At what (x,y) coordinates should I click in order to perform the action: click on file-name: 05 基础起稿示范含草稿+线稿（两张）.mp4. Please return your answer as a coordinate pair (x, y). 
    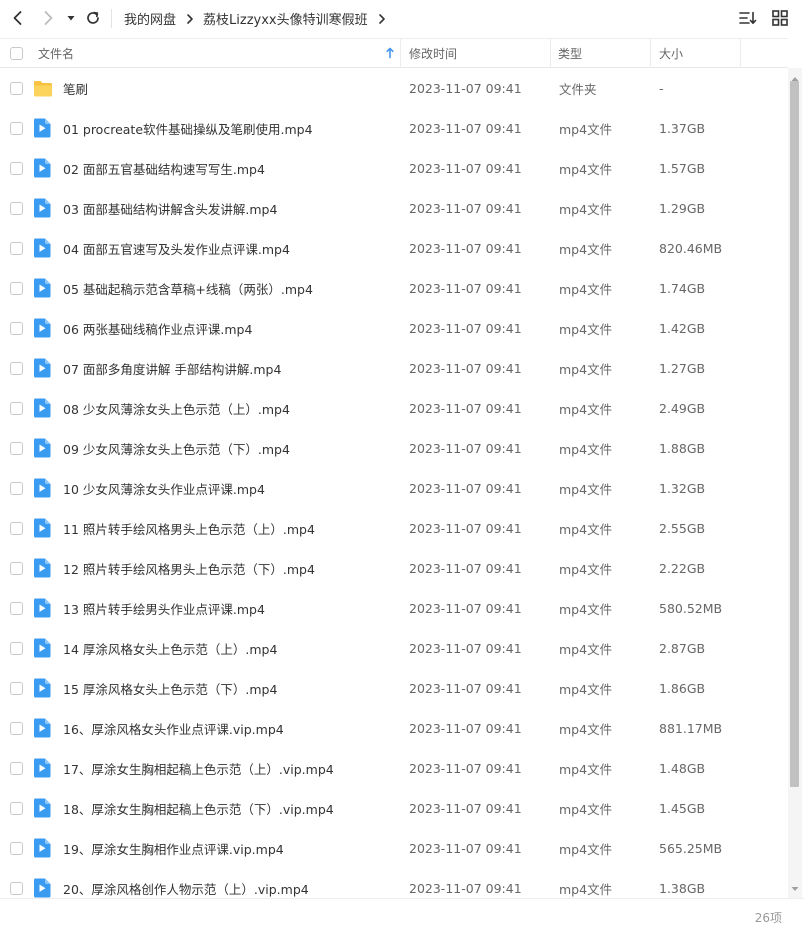
    Looking at the image, I should click on (188, 288).